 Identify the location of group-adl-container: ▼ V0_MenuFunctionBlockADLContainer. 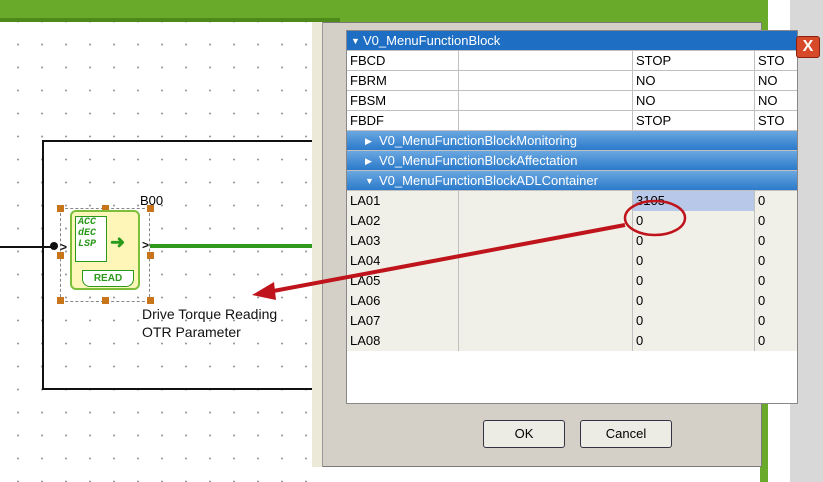
(572, 181).